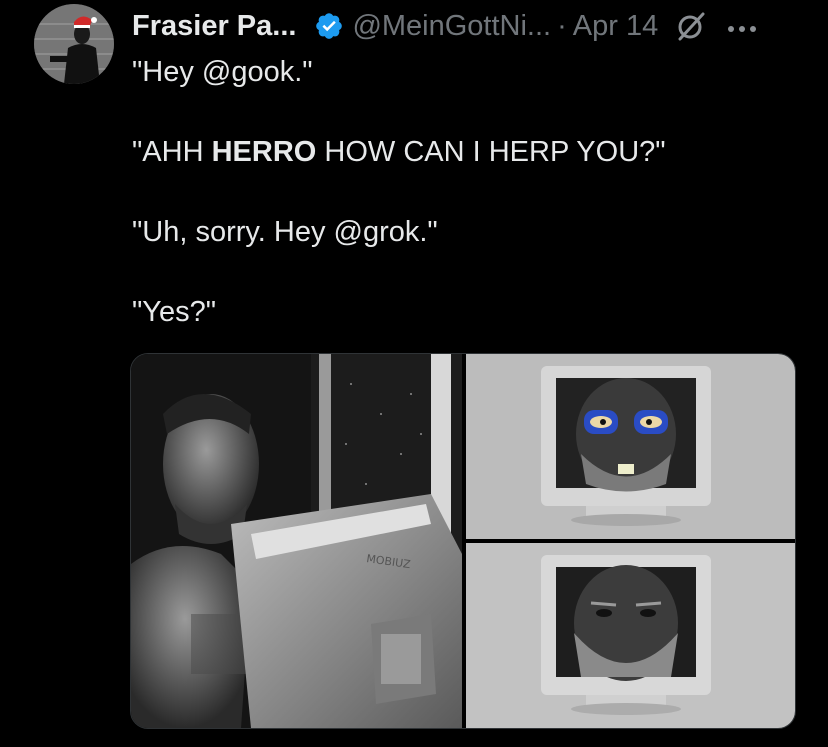 The width and height of the screenshot is (828, 747). I want to click on tweet-line-text: "AHH, so click(172, 152).